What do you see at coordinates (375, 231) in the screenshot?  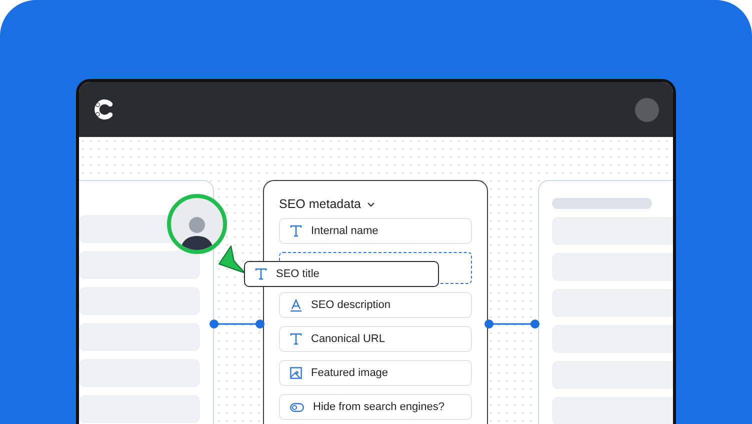 I see `field-item: Internal name` at bounding box center [375, 231].